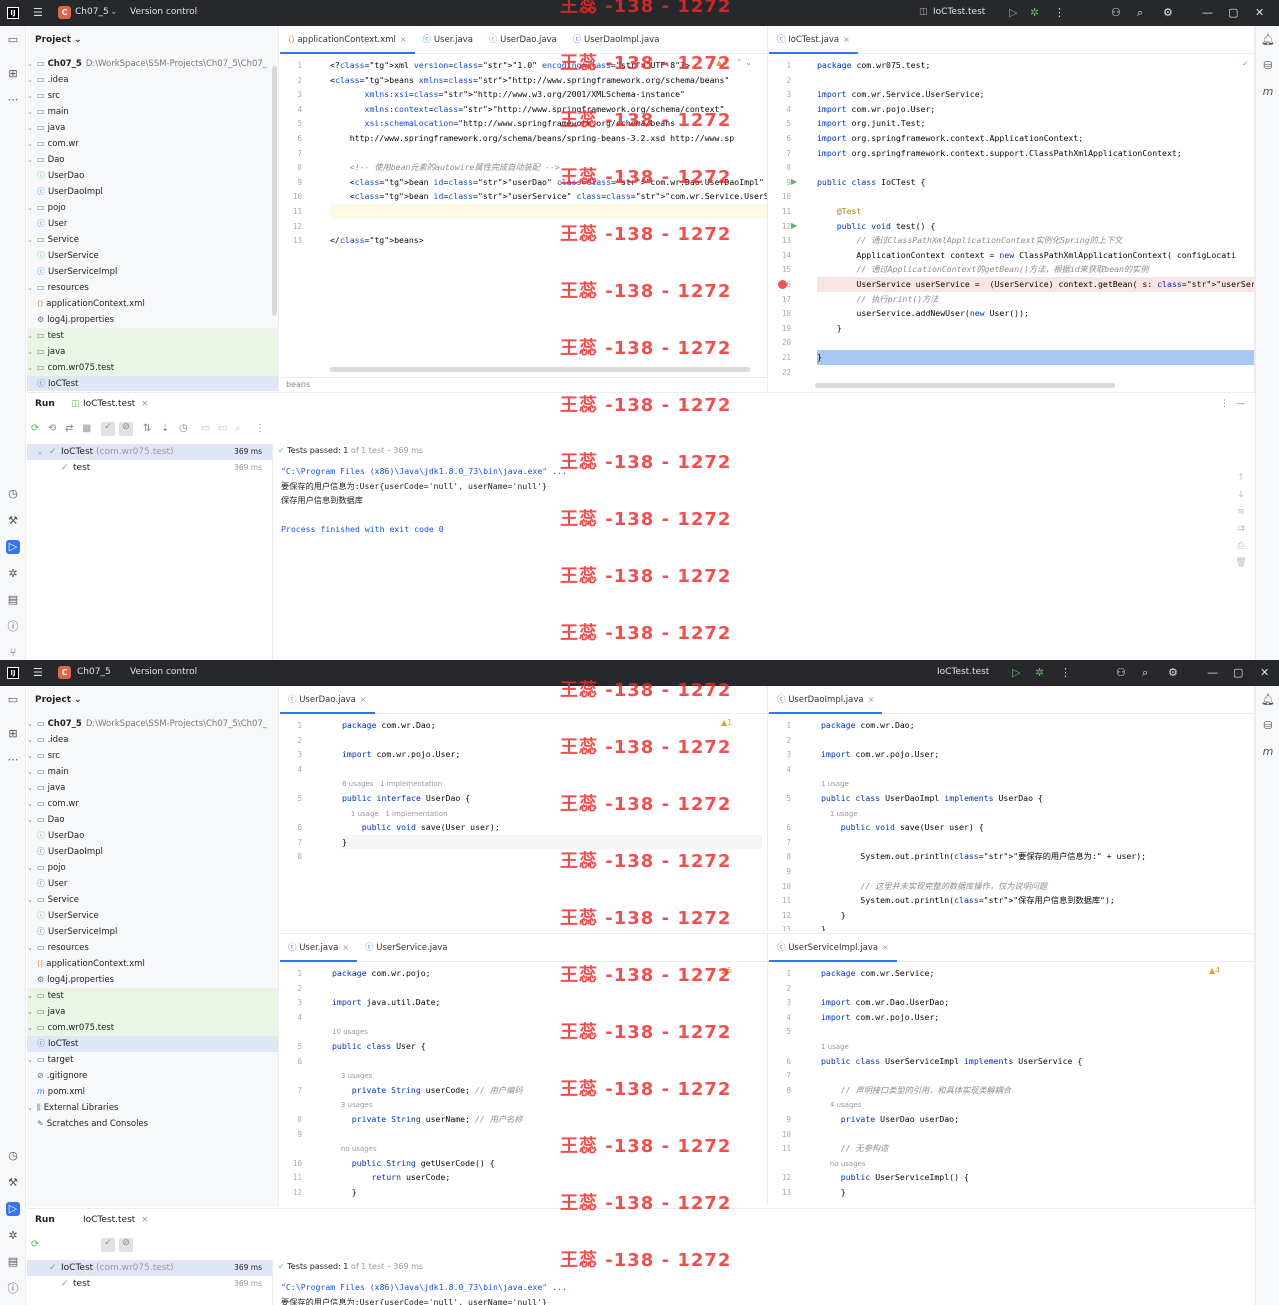  Describe the element at coordinates (152, 1124) in the screenshot. I see `tree-item: ✎ Scratches and Consoles` at that location.